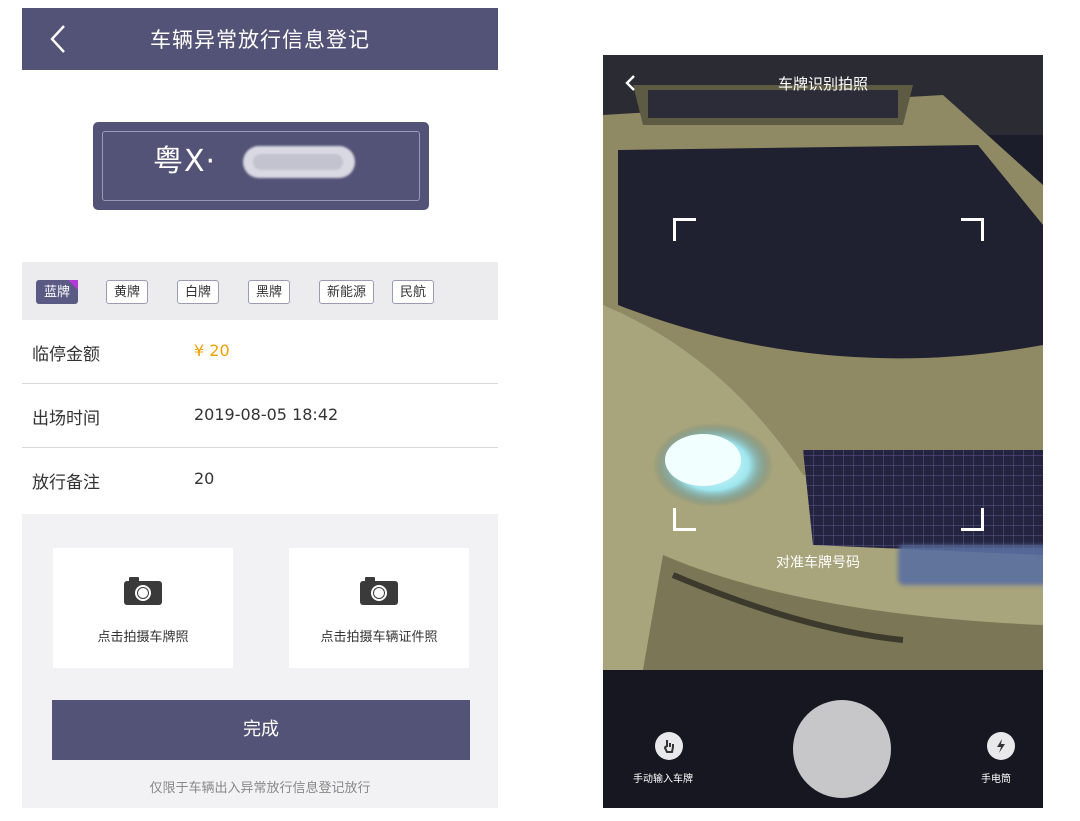 This screenshot has width=1080, height=821. I want to click on exit-time-value: 2019-08-05 18:42, so click(266, 414).